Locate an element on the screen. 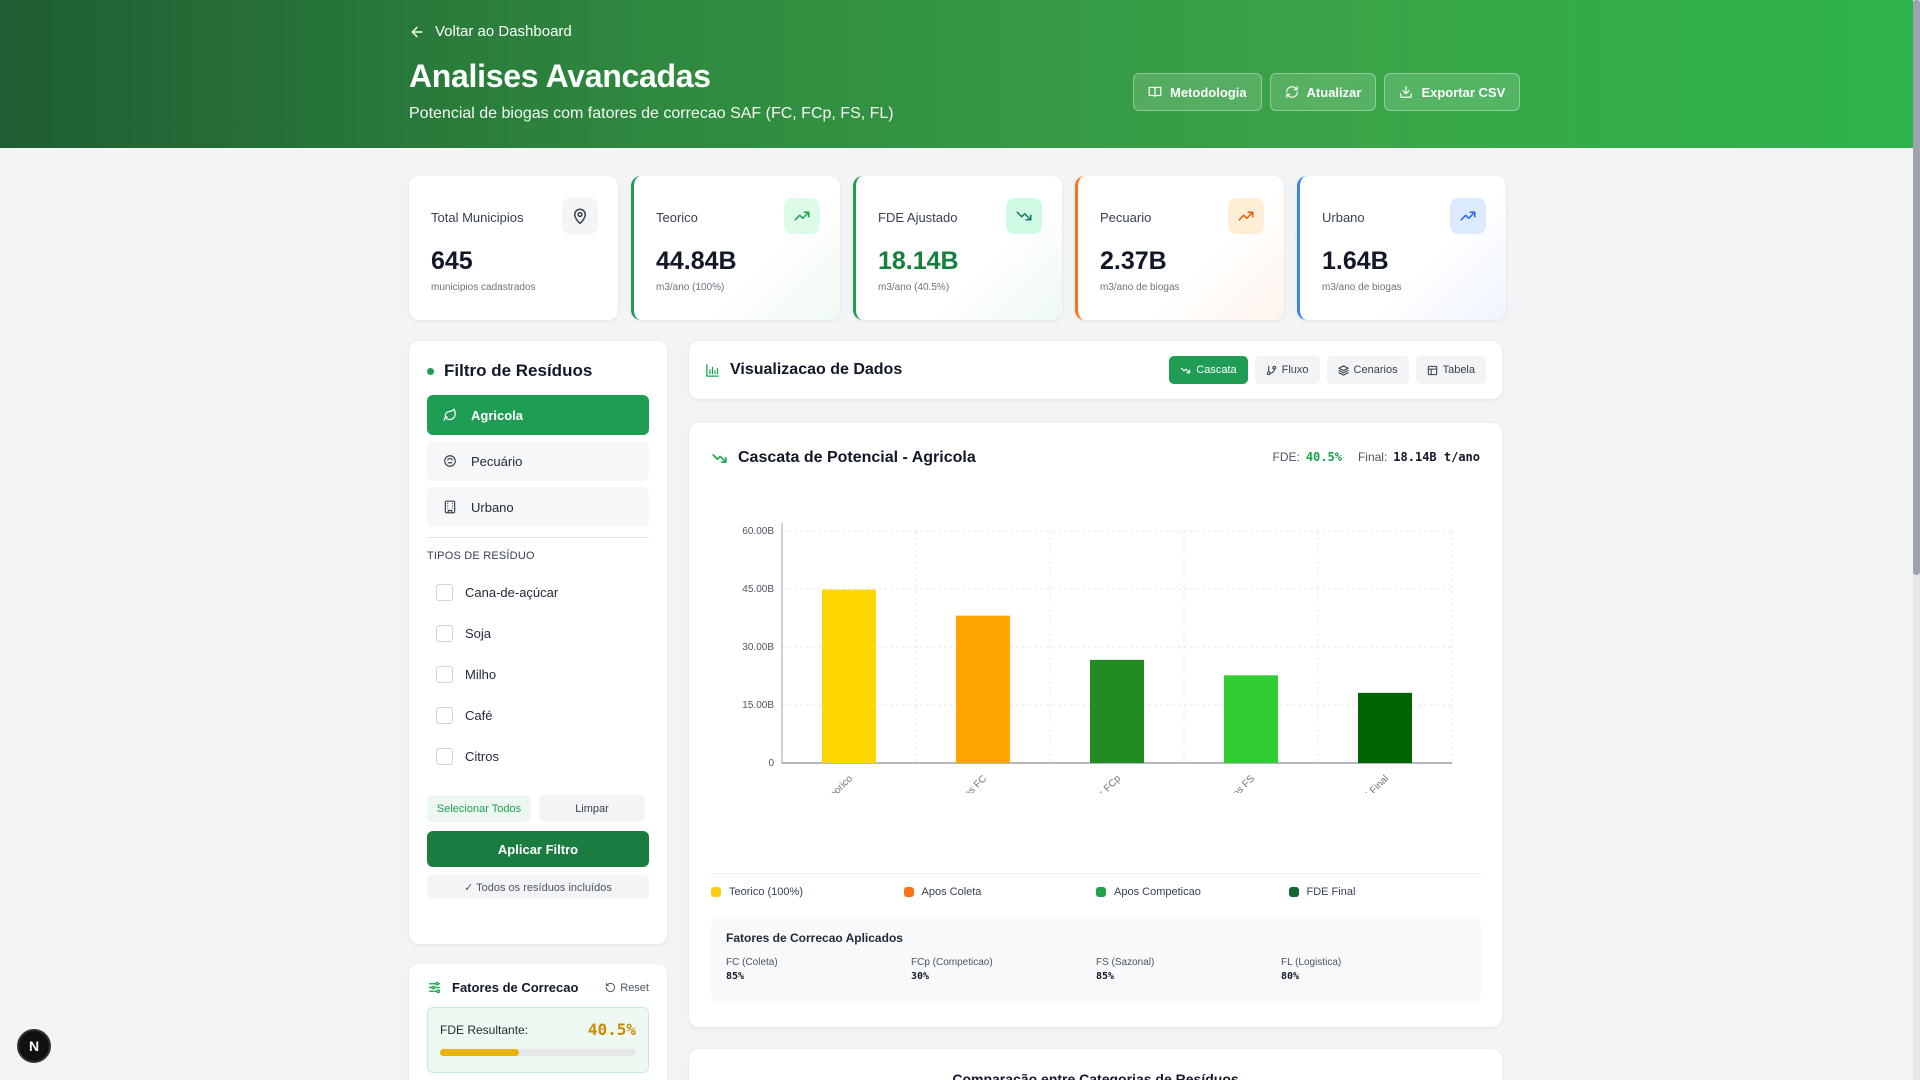 This screenshot has height=1080, width=1920. residue-checkbox-citros: Citros is located at coordinates (538, 756).